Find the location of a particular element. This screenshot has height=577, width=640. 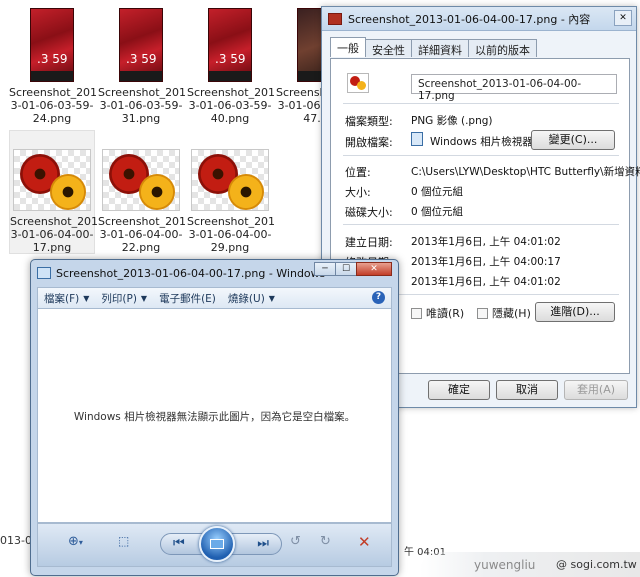

minimize-icon: ─ is located at coordinates (325, 269).